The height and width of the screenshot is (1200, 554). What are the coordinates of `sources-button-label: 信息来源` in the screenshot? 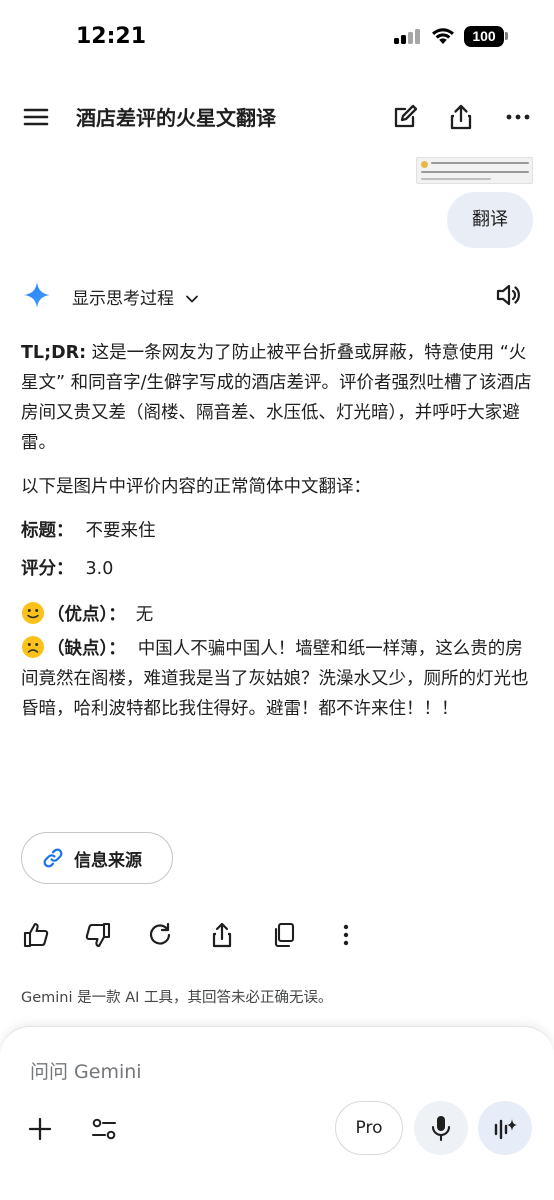 It's located at (108, 861).